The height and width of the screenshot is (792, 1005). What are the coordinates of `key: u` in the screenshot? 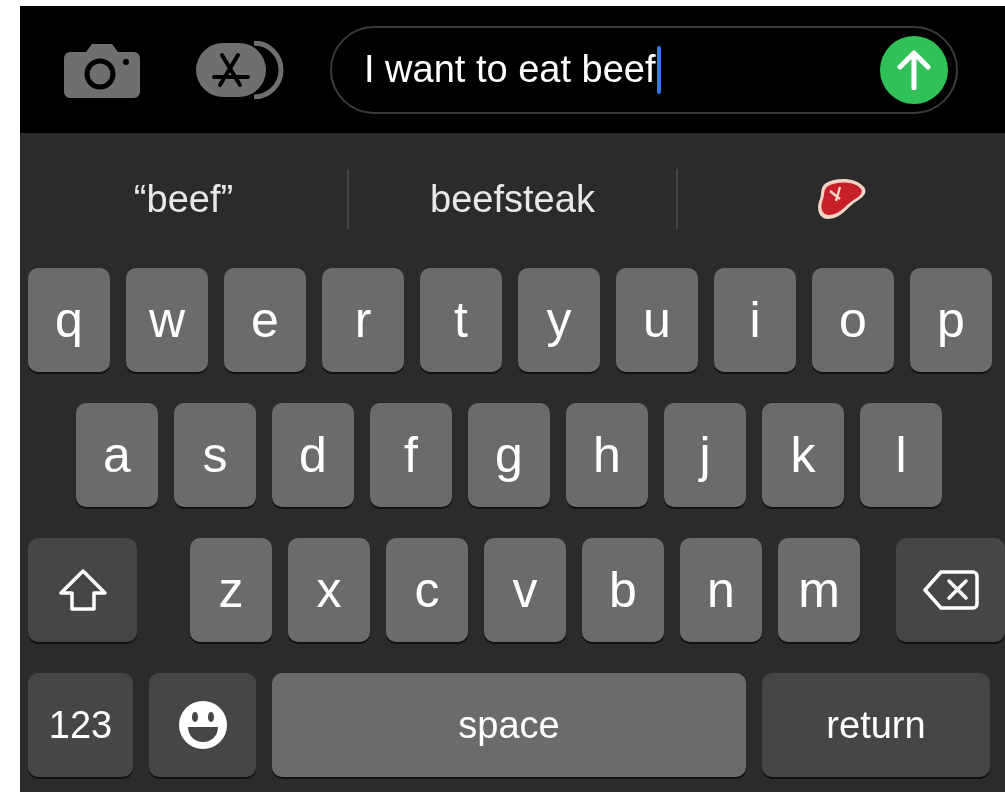 It's located at (657, 320).